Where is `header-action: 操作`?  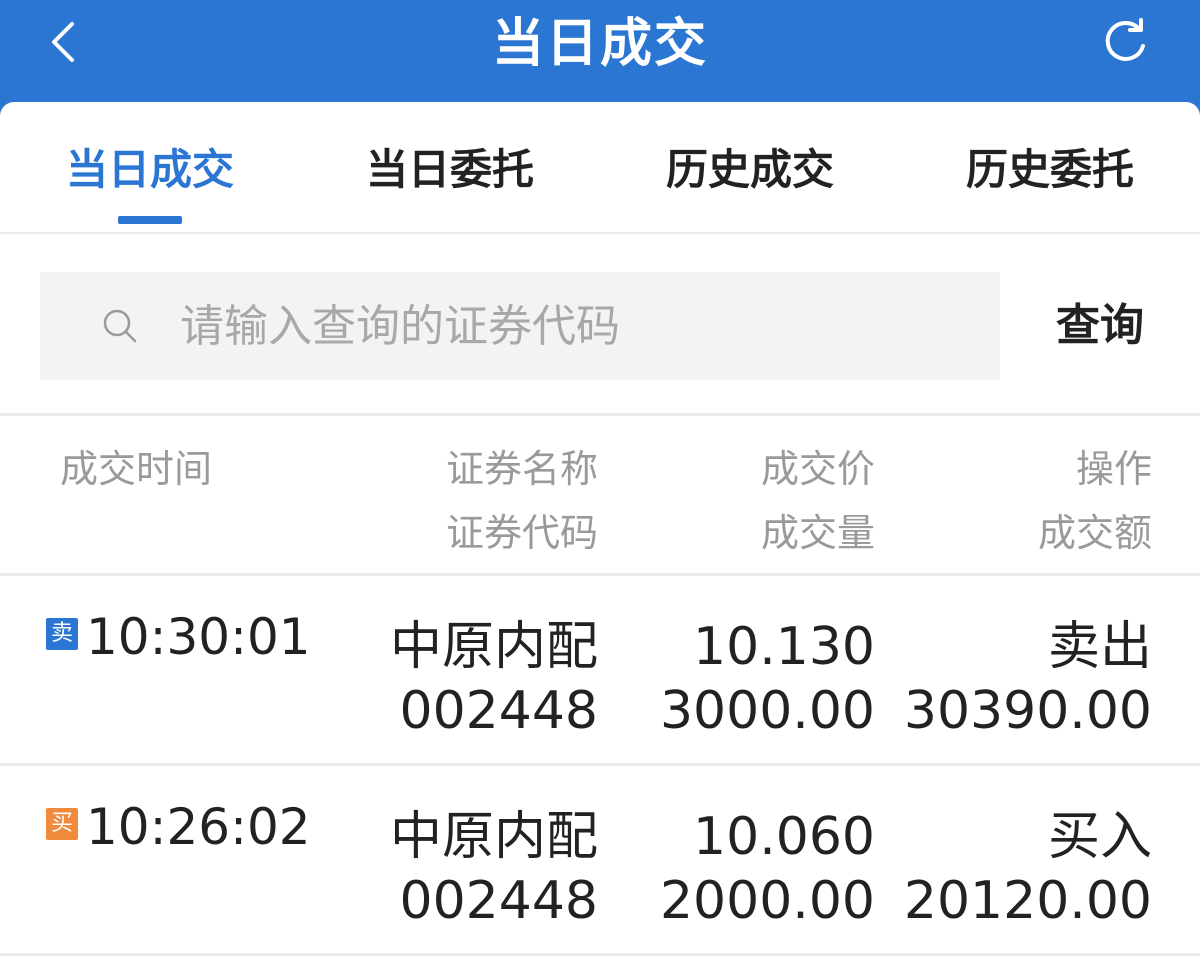 header-action: 操作 is located at coordinates (1113, 469).